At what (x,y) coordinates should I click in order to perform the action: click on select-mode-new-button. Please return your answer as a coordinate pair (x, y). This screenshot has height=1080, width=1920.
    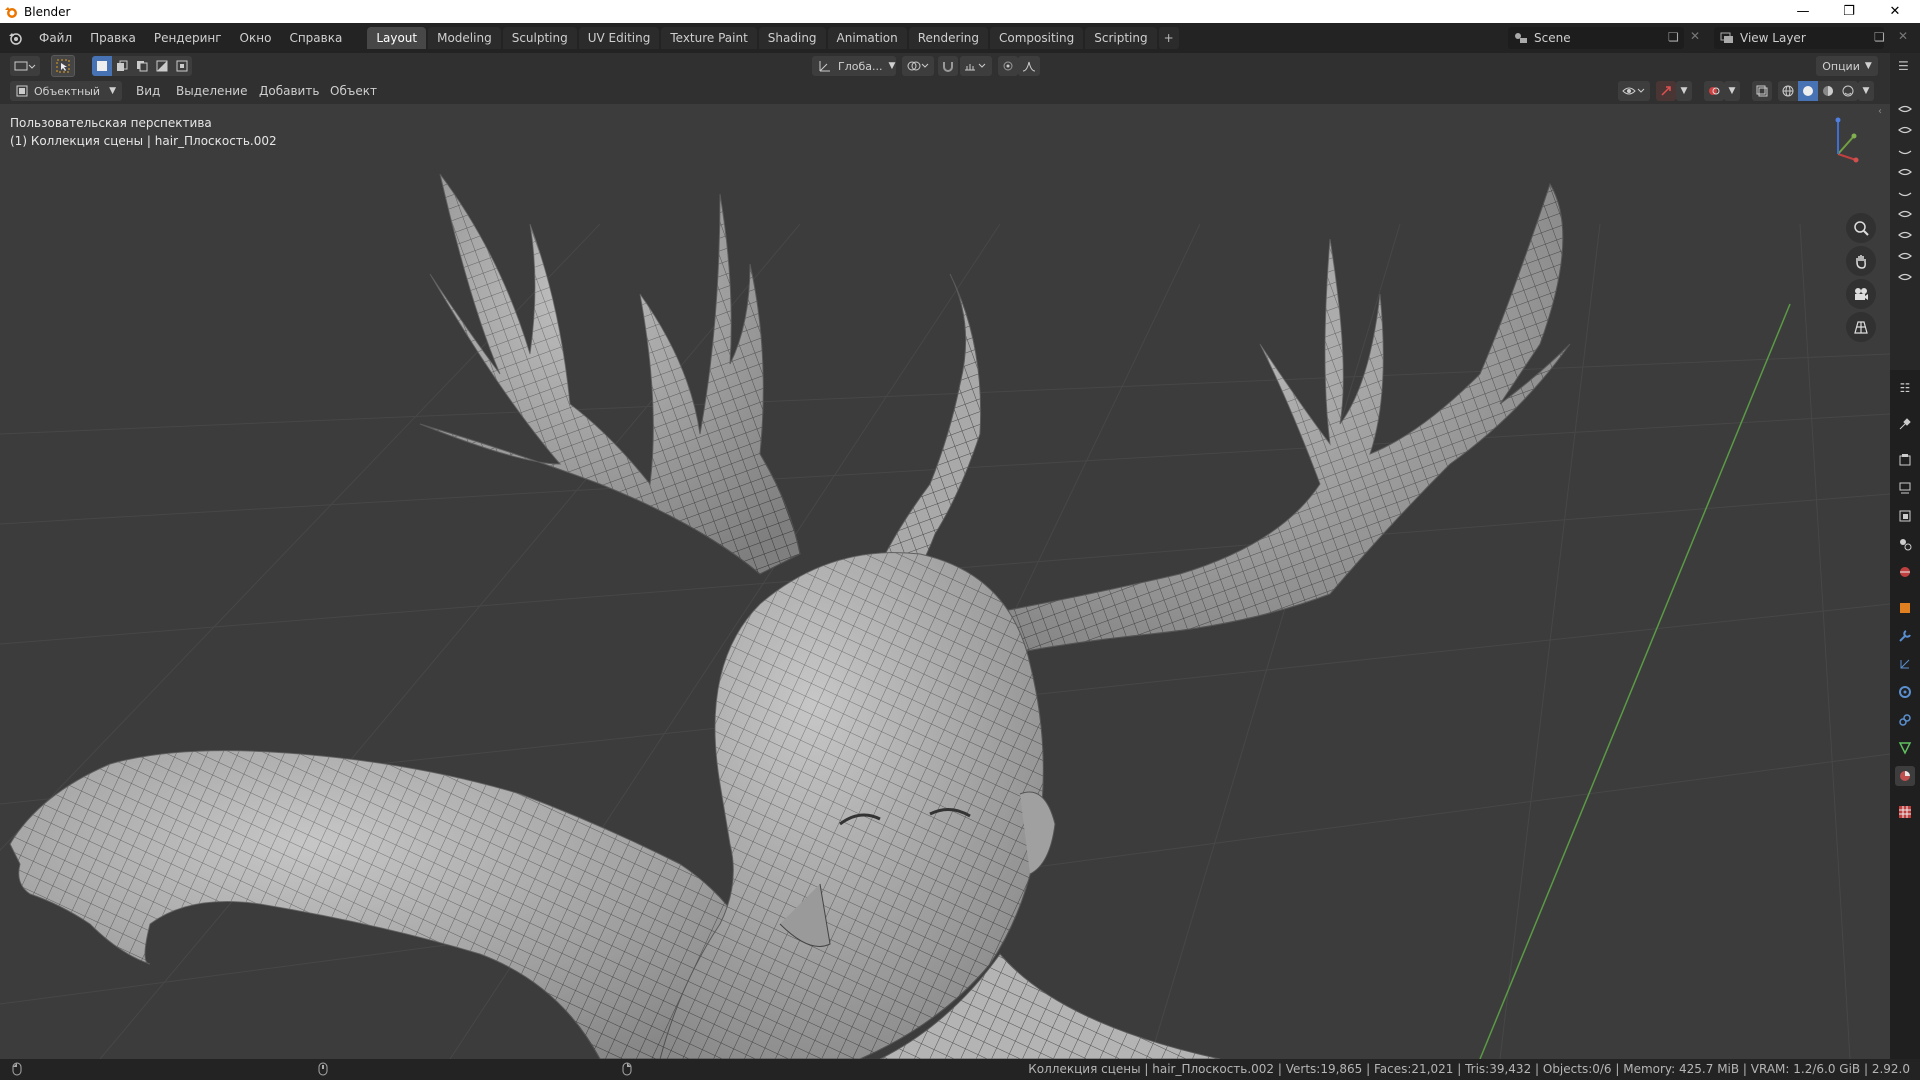
    Looking at the image, I should click on (102, 66).